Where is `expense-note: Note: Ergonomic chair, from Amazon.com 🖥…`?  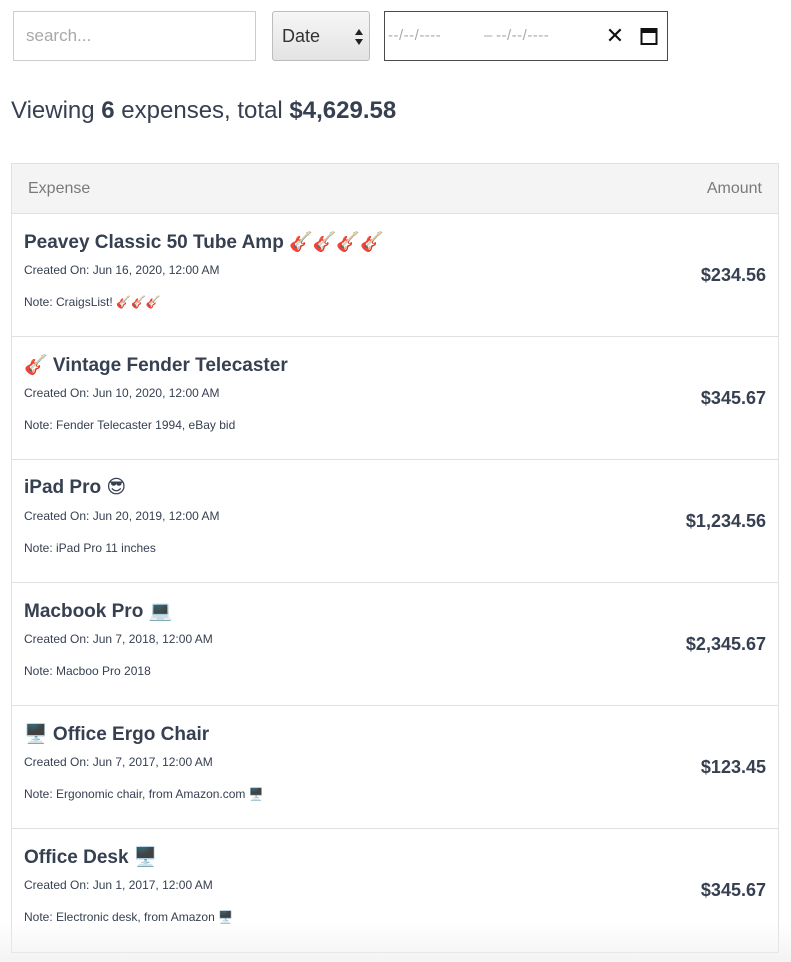
expense-note: Note: Ergonomic chair, from Amazon.com 🖥… is located at coordinates (144, 794).